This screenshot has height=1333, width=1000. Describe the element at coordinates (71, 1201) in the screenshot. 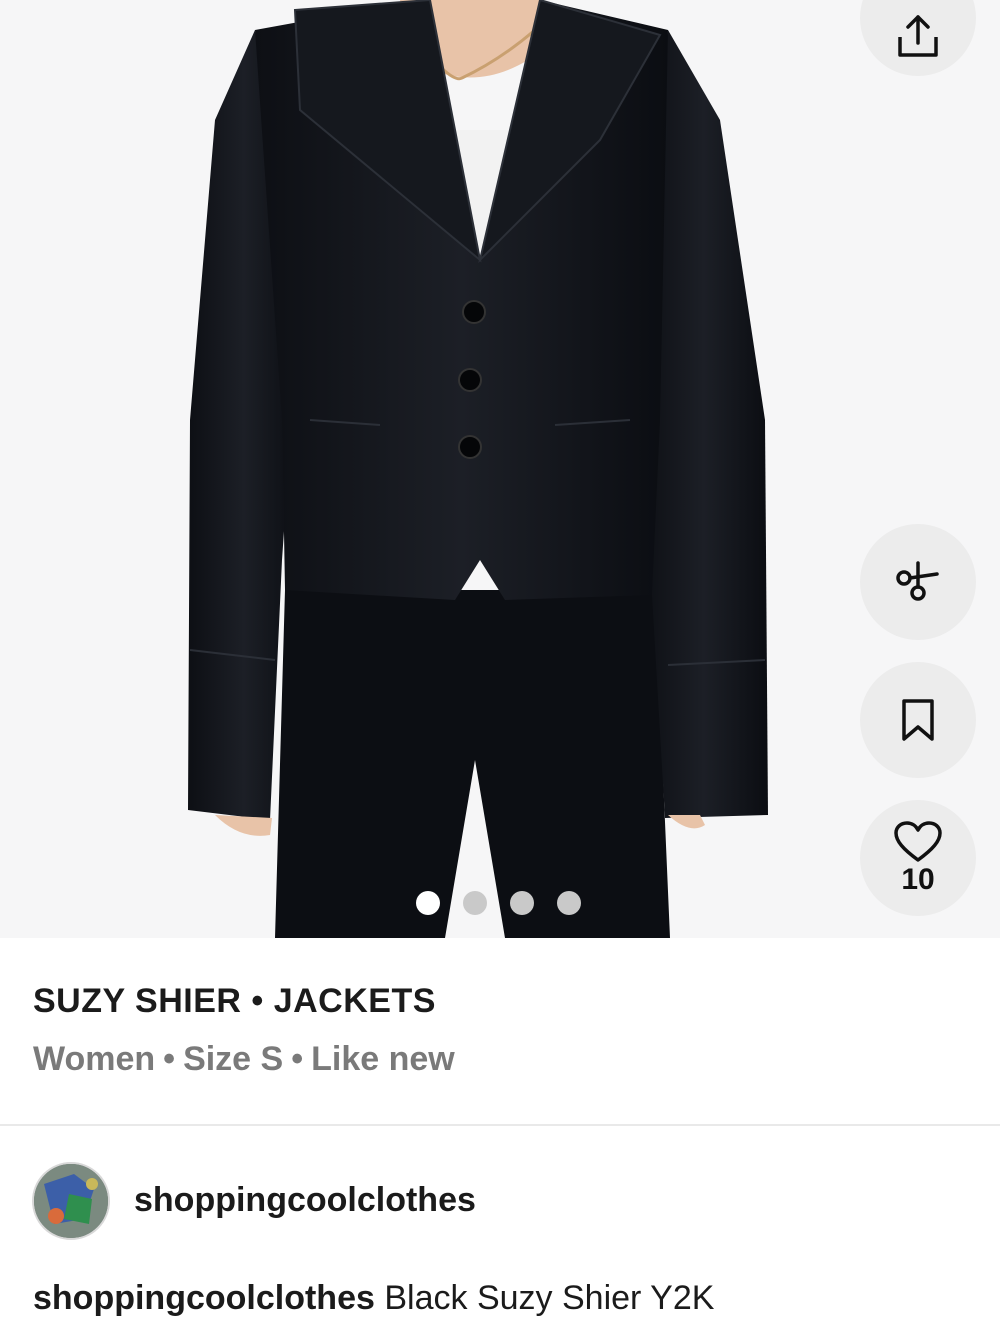

I see `seller-avatar` at that location.